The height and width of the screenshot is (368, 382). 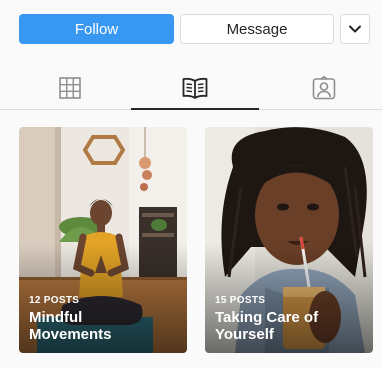 What do you see at coordinates (267, 326) in the screenshot?
I see `guide-title: Taking Care of Yourself` at bounding box center [267, 326].